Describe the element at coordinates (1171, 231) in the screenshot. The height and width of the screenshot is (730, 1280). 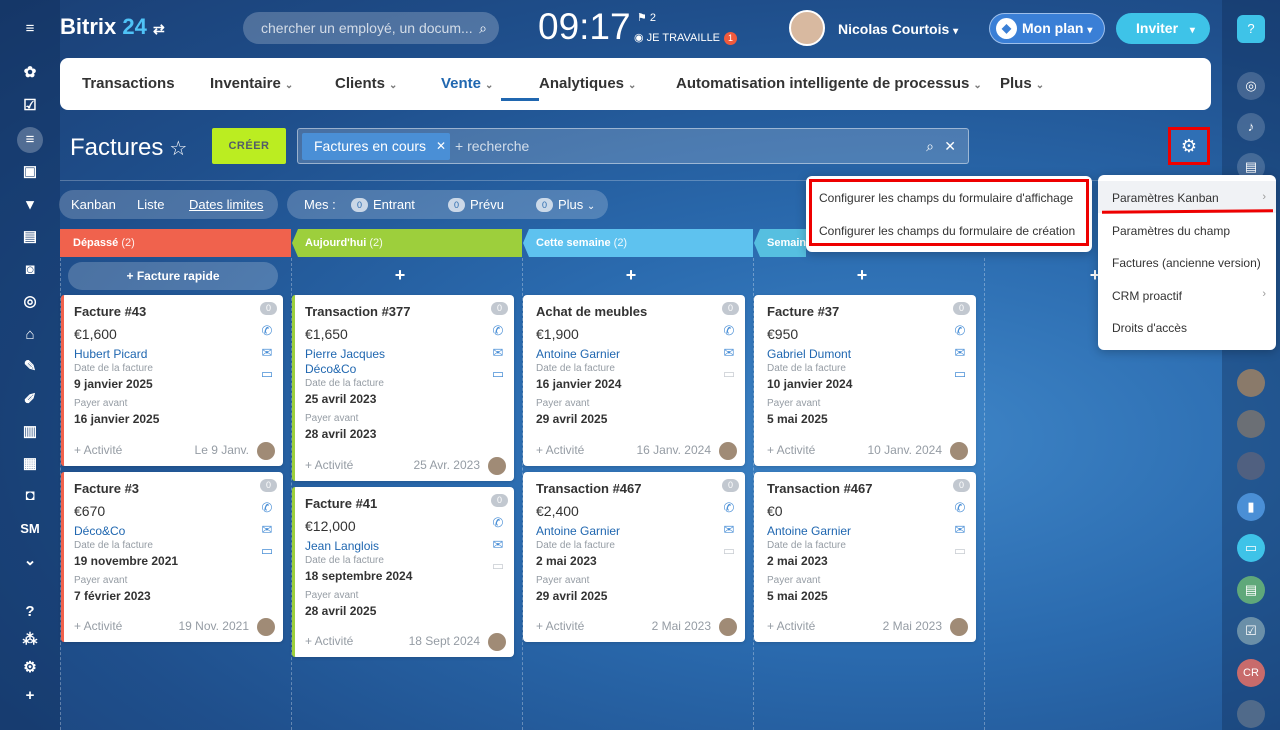
I see `menu-item-field-settings: Paramètres du champ` at that location.